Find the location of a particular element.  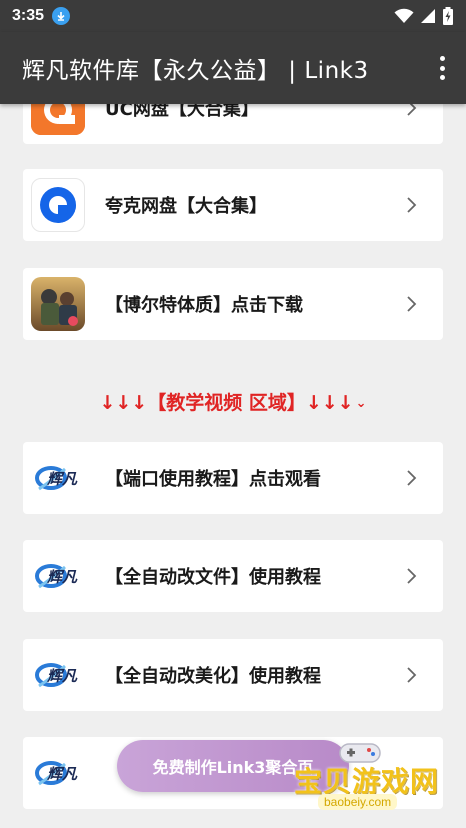

list-item-quark-drive: 夸克网盘【大合集】 is located at coordinates (233, 205).